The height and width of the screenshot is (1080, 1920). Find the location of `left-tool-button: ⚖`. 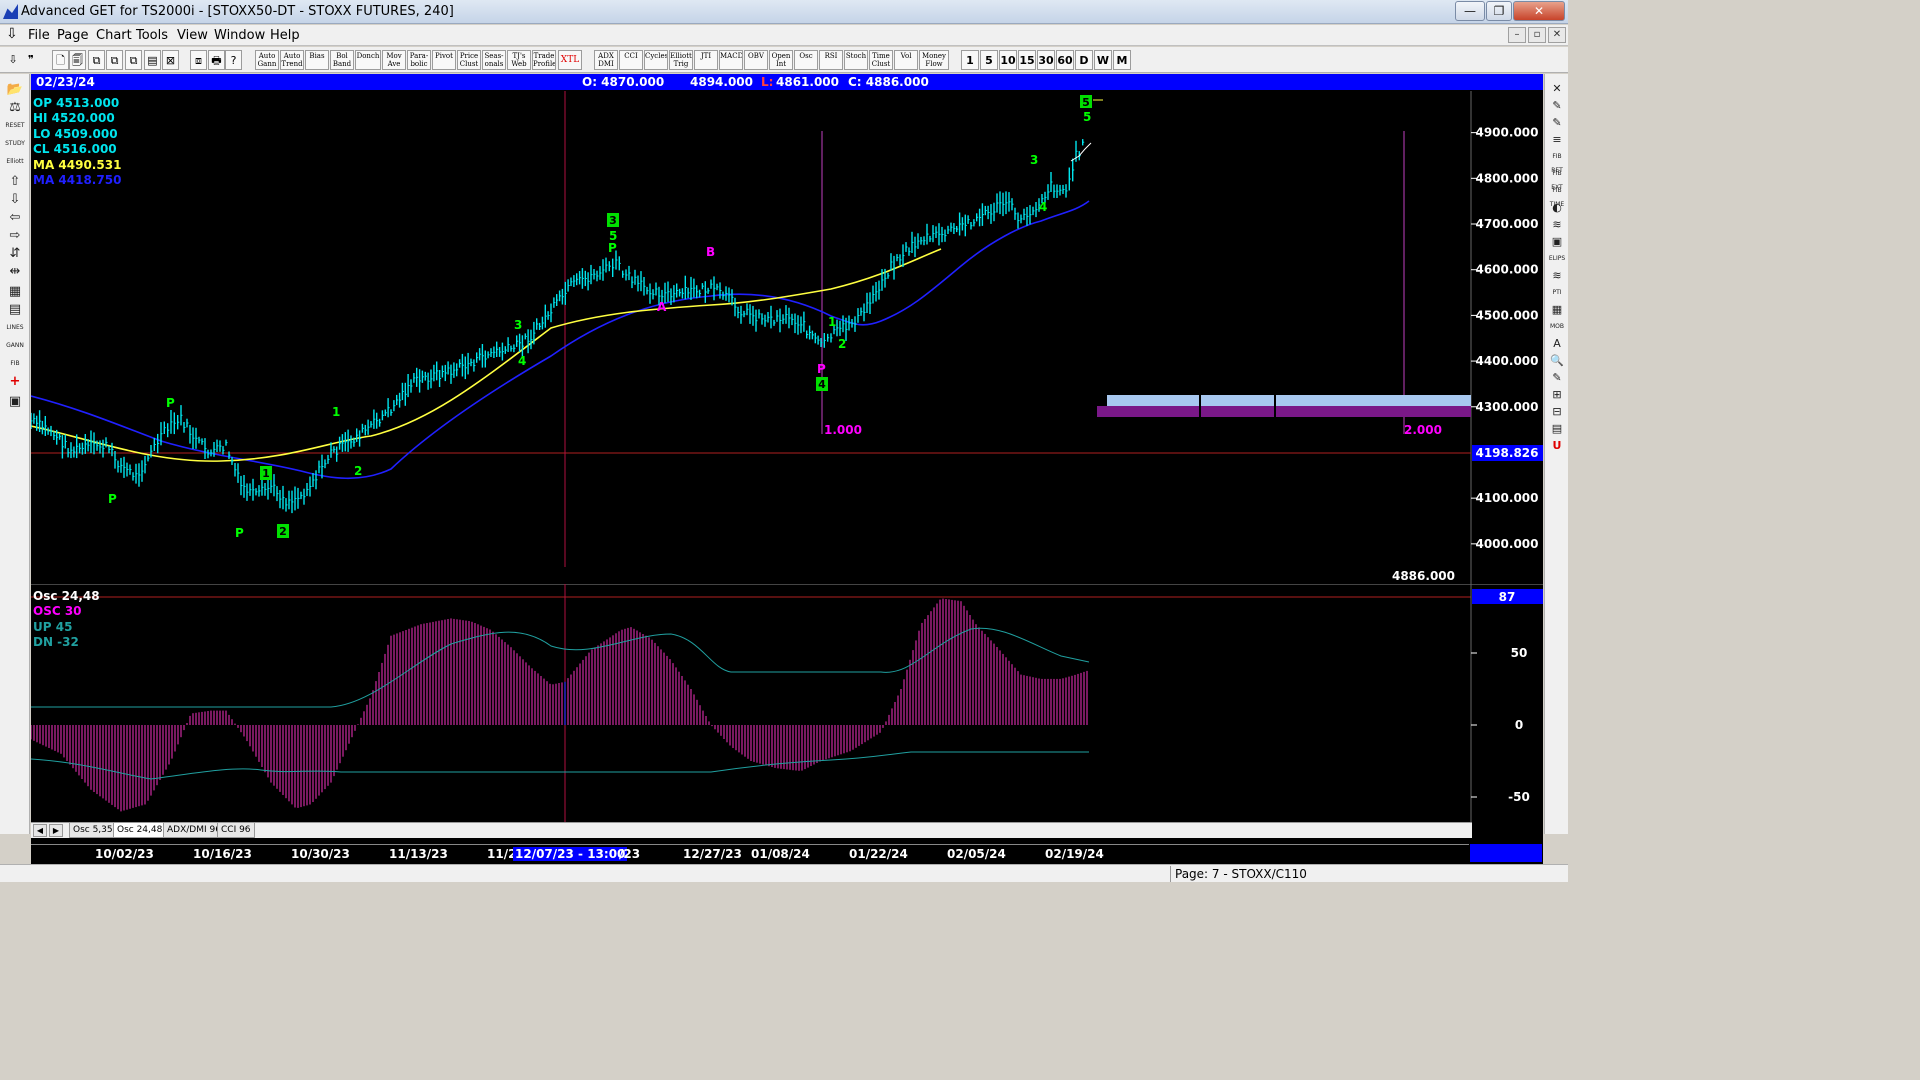

left-tool-button: ⚖ is located at coordinates (15, 108).